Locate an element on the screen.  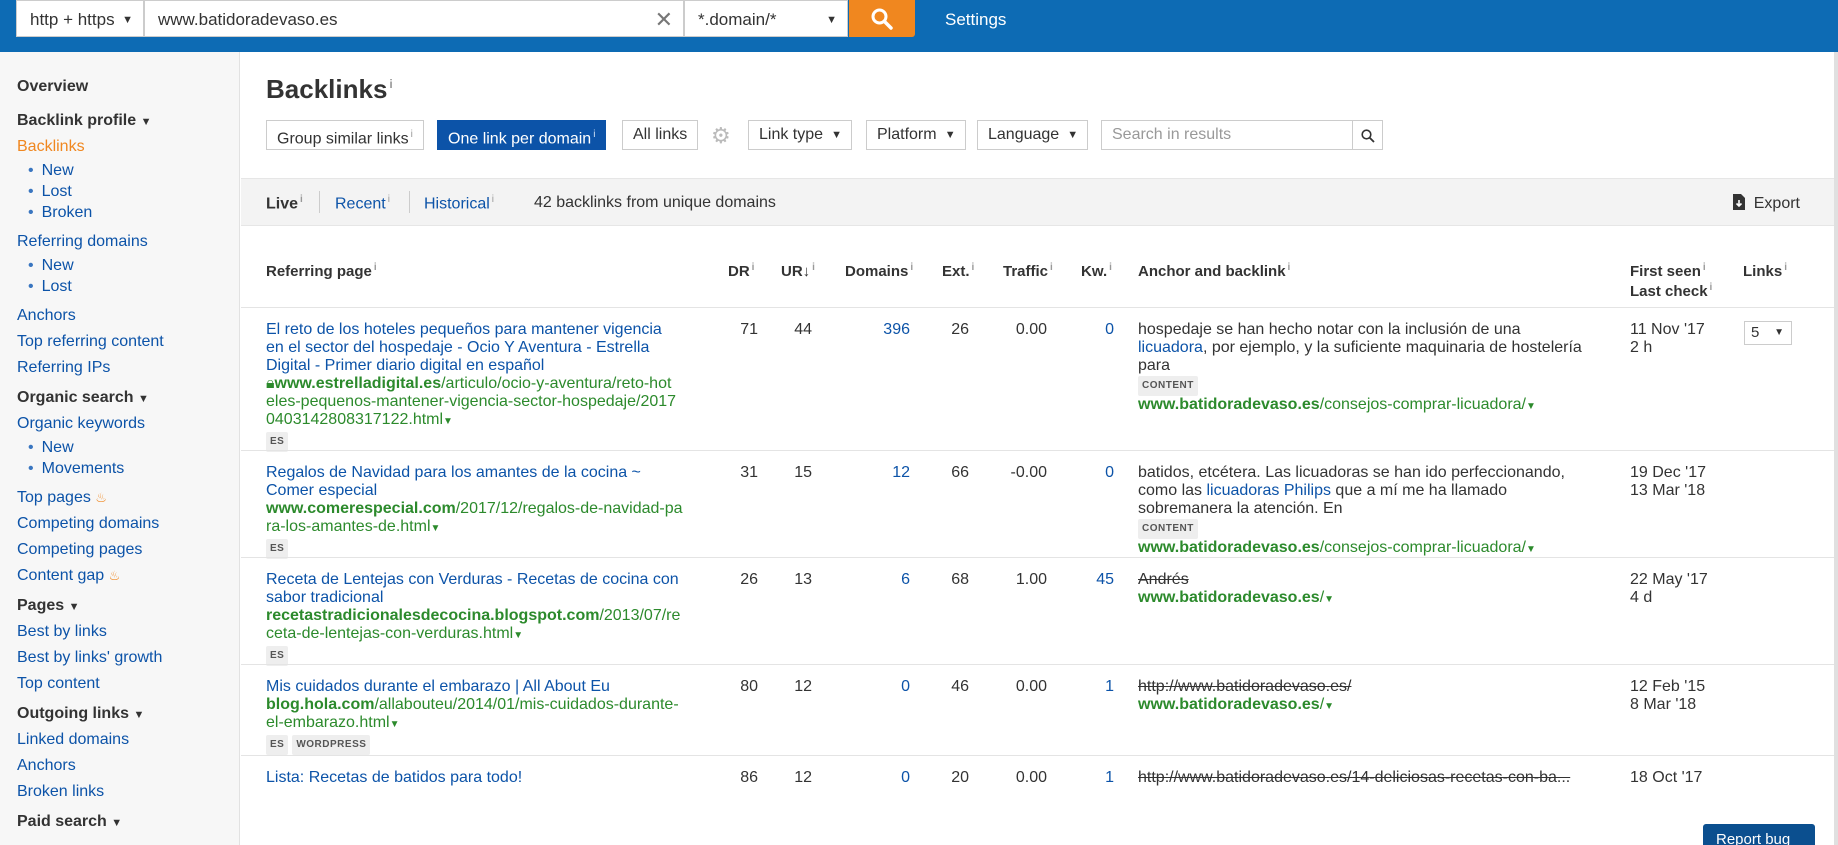
traffic-value: 0.00 is located at coordinates (1031, 777).